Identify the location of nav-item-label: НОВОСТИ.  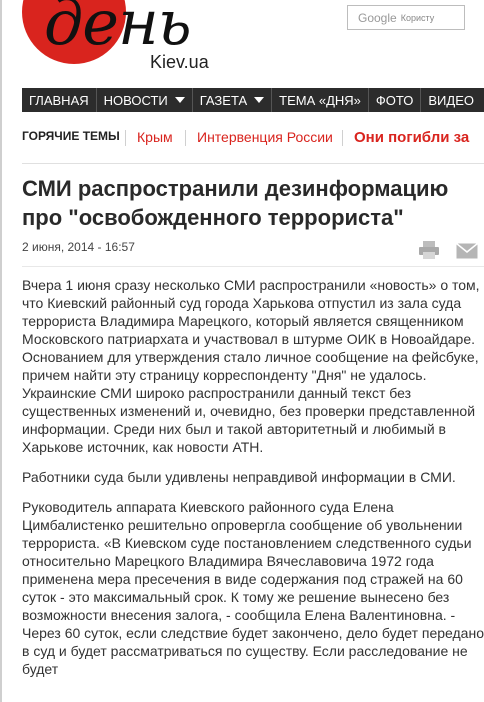
(135, 100).